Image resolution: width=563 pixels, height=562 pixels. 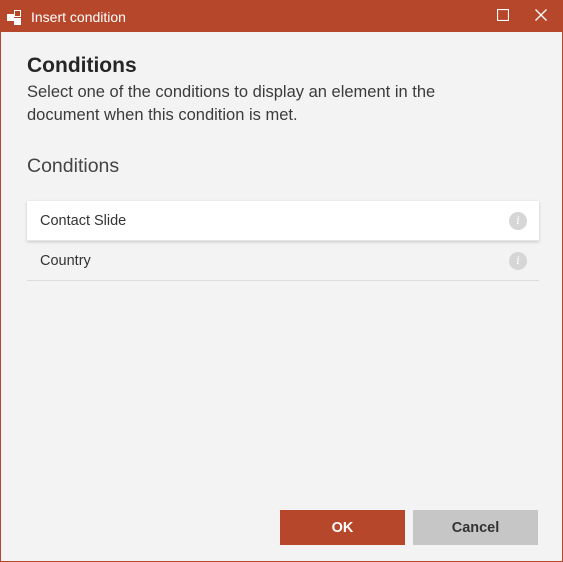 I want to click on close-button, so click(x=541, y=16).